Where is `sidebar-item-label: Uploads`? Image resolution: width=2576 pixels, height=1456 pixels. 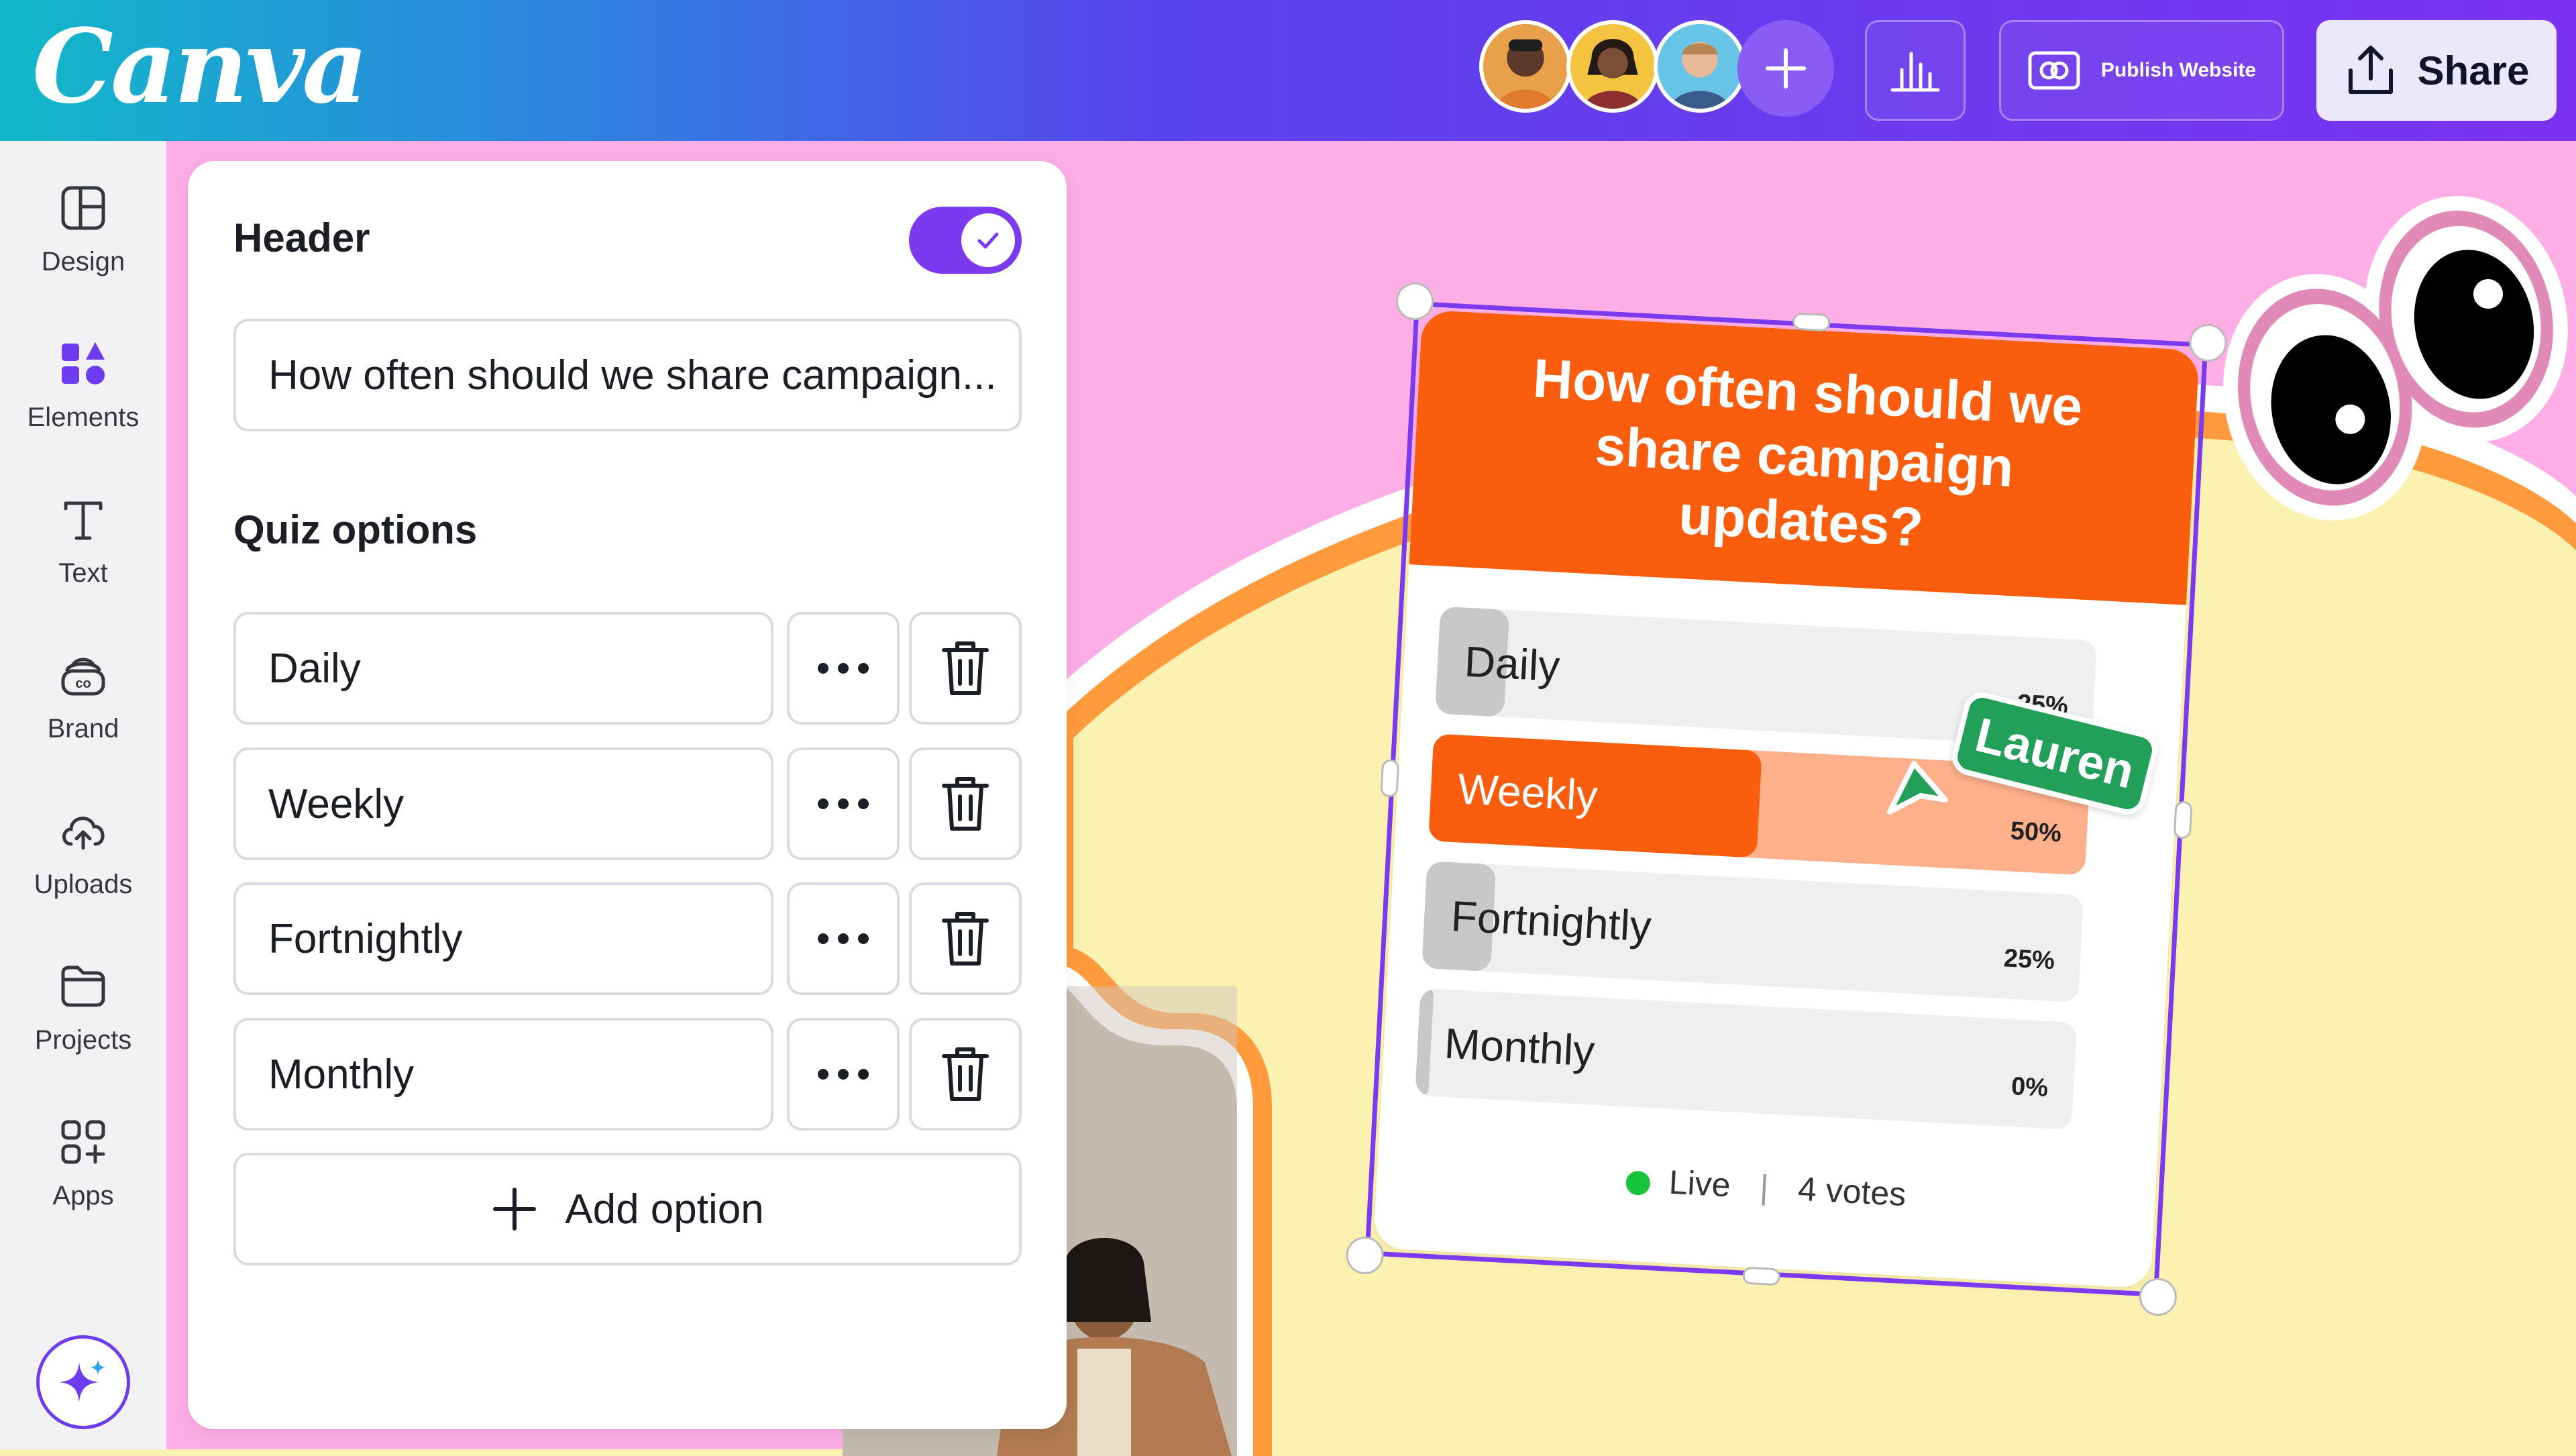 sidebar-item-label: Uploads is located at coordinates (83, 885).